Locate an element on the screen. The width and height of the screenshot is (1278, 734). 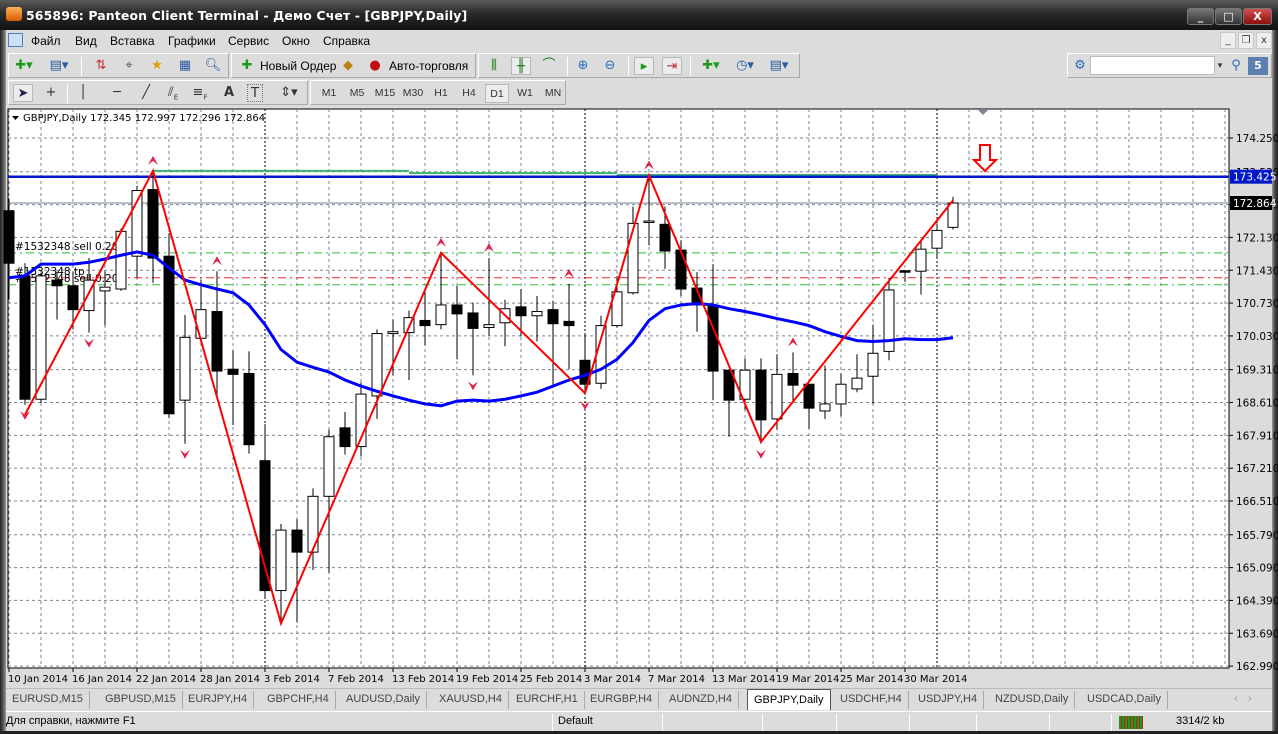
y-tick-label: 164.390 is located at coordinates (1257, 601).